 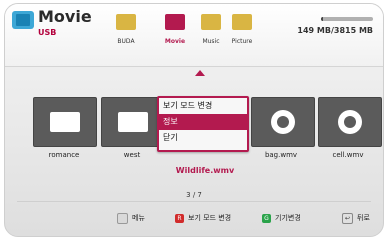 What do you see at coordinates (363, 218) in the screenshot?
I see `footer-back-label: 뒤로` at bounding box center [363, 218].